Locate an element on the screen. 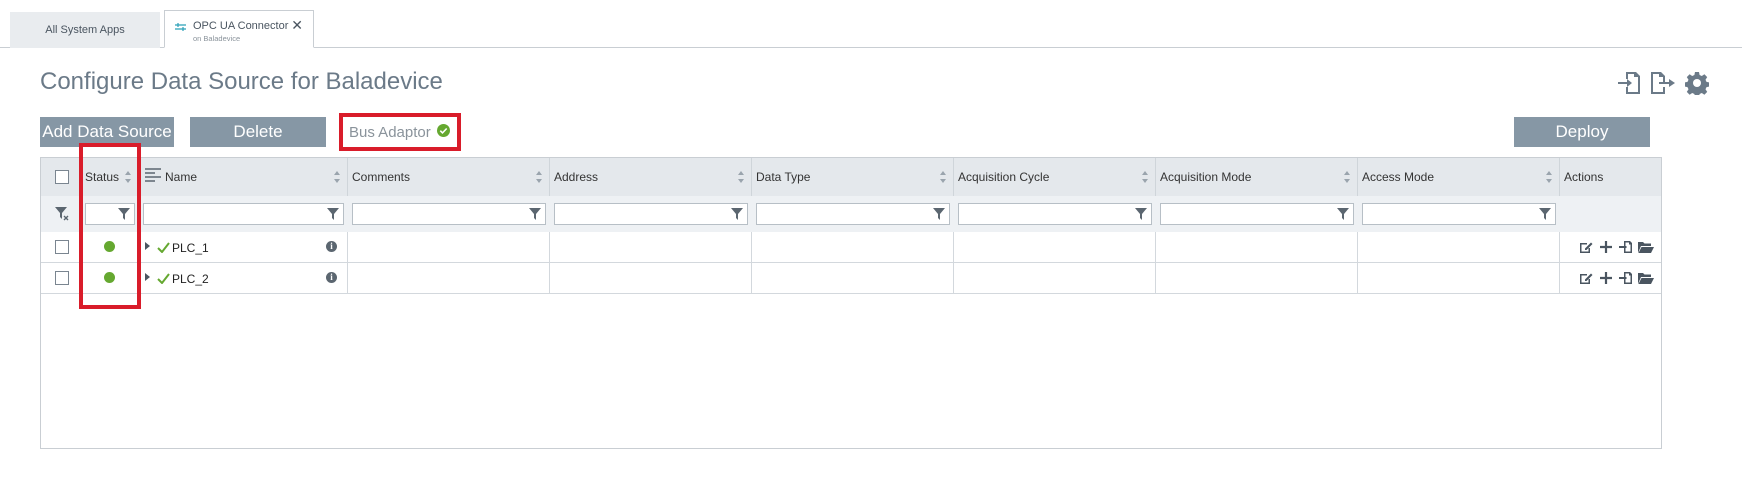  column-label: Access Mode is located at coordinates (1398, 177).